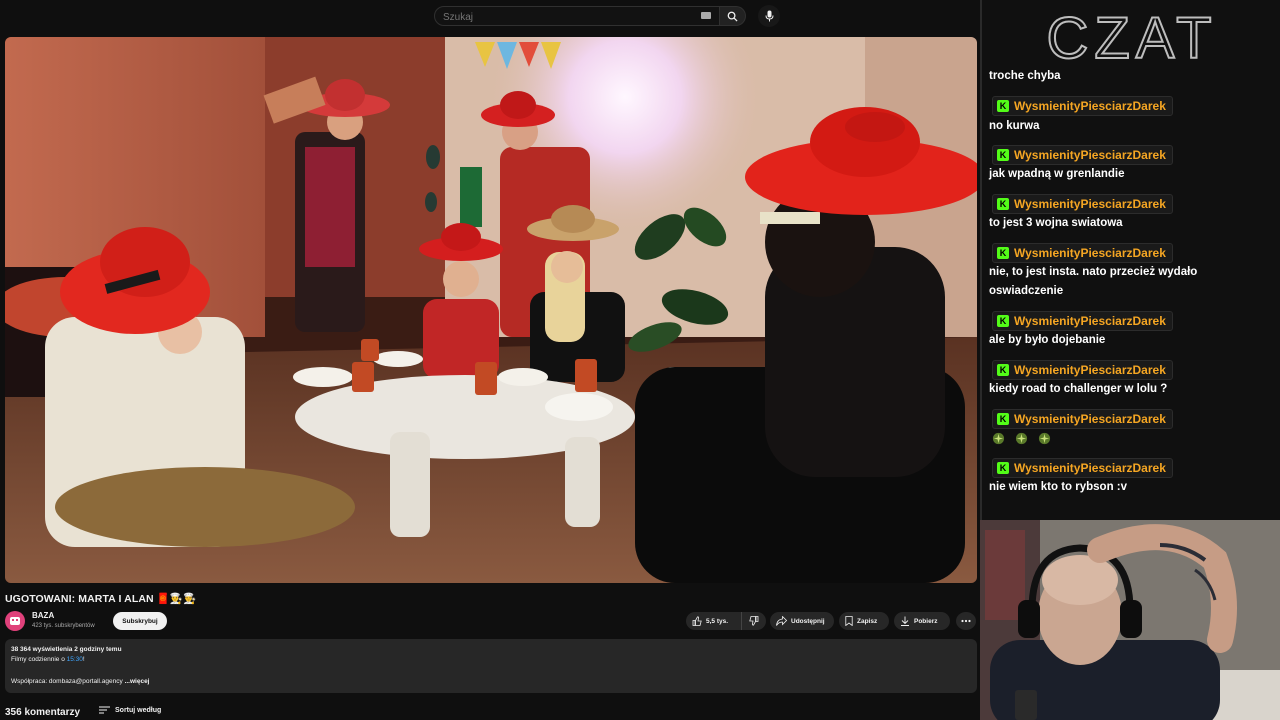 The height and width of the screenshot is (720, 1280). What do you see at coordinates (43, 712) in the screenshot?
I see `comments-count: 356 komentarzy` at bounding box center [43, 712].